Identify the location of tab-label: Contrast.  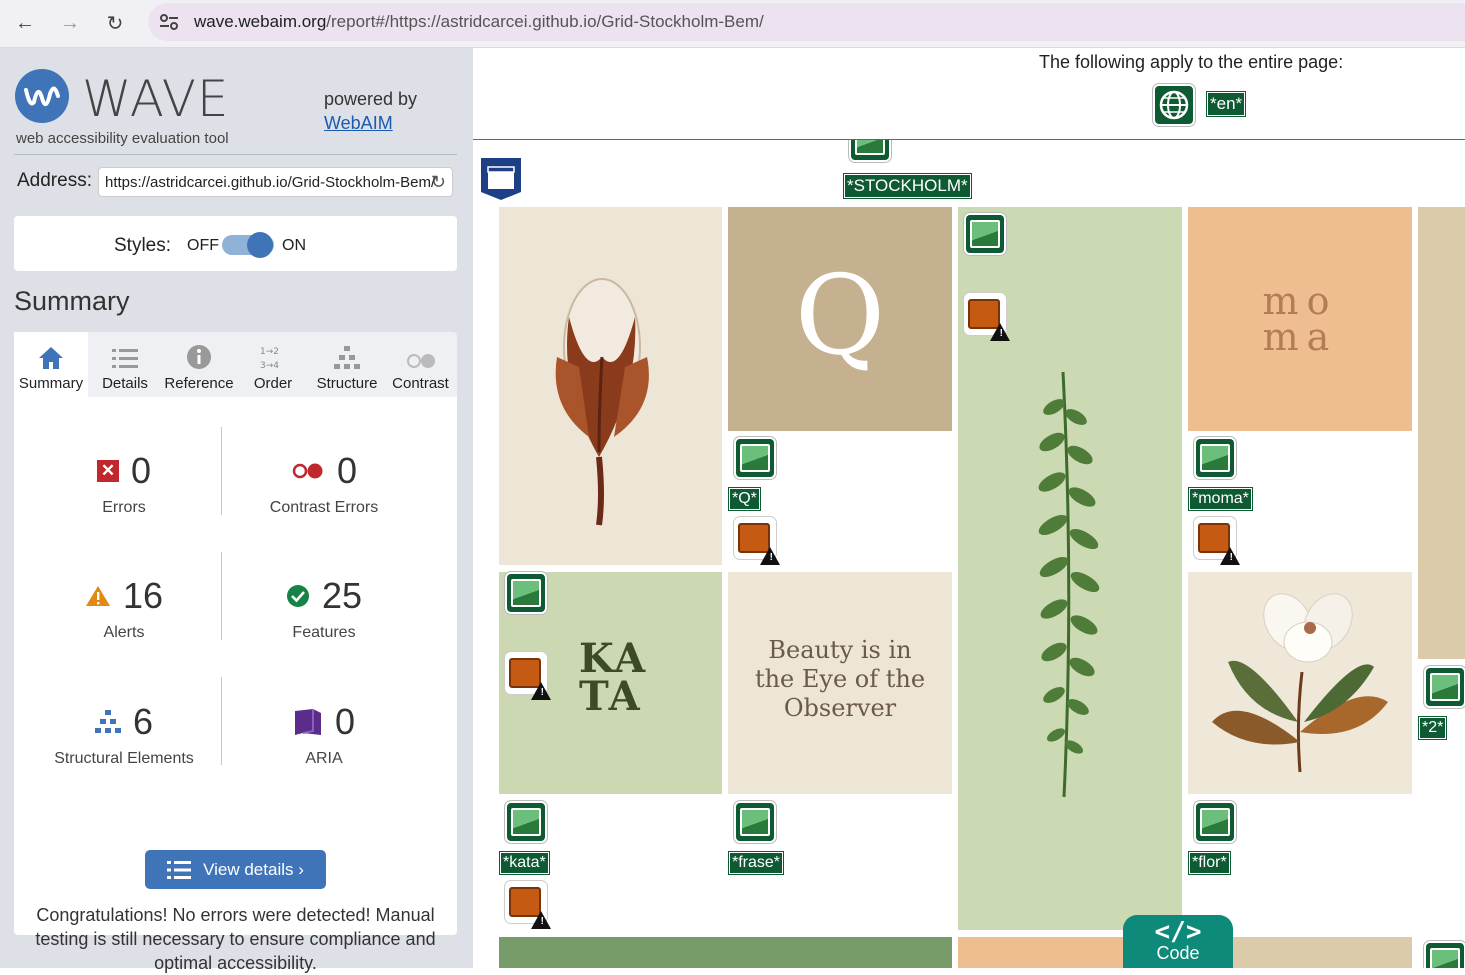
(420, 383).